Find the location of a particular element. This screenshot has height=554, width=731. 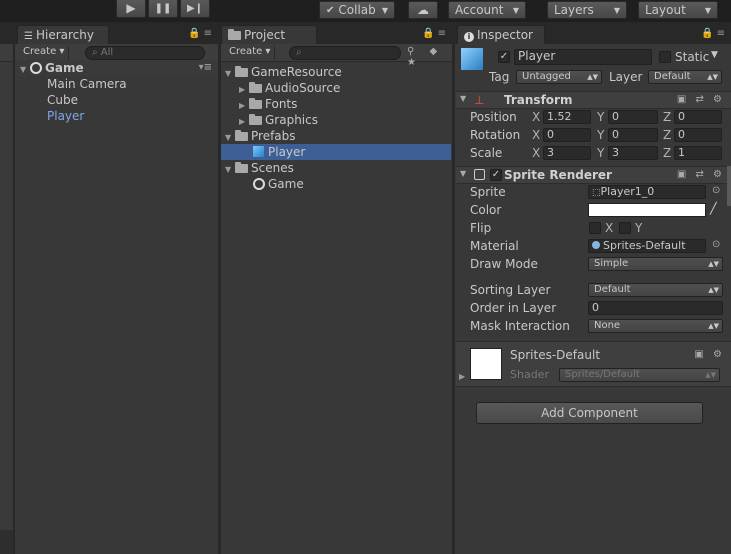

mask-interaction-value: None is located at coordinates (607, 325).